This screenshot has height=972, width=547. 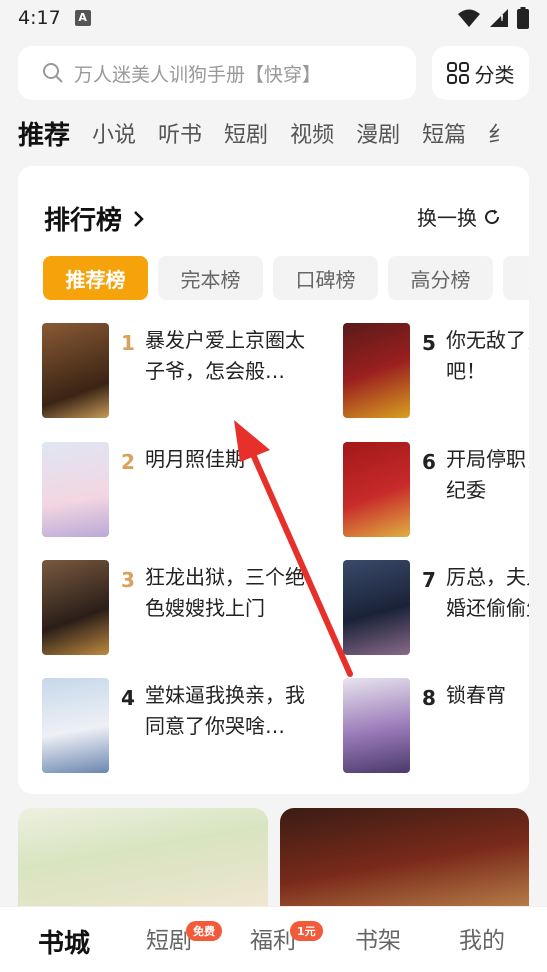 I want to click on tab-video: 视频, so click(x=312, y=133).